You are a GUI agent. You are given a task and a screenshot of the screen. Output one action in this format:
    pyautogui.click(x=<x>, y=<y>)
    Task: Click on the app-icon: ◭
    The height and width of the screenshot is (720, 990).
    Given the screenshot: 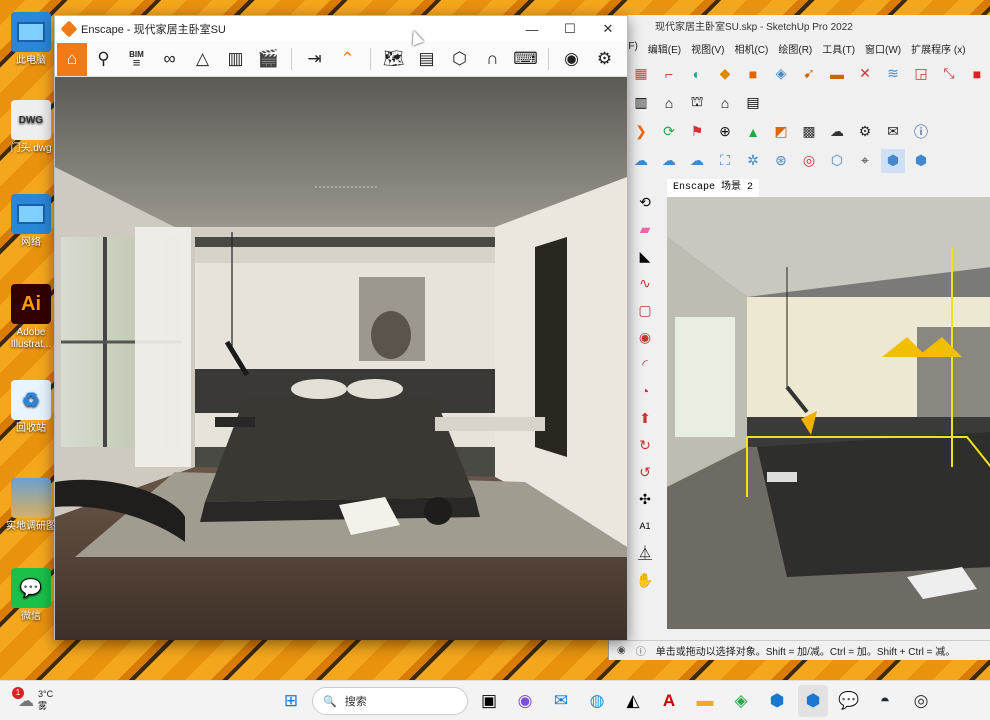 What is the action you would take?
    pyautogui.click(x=633, y=701)
    